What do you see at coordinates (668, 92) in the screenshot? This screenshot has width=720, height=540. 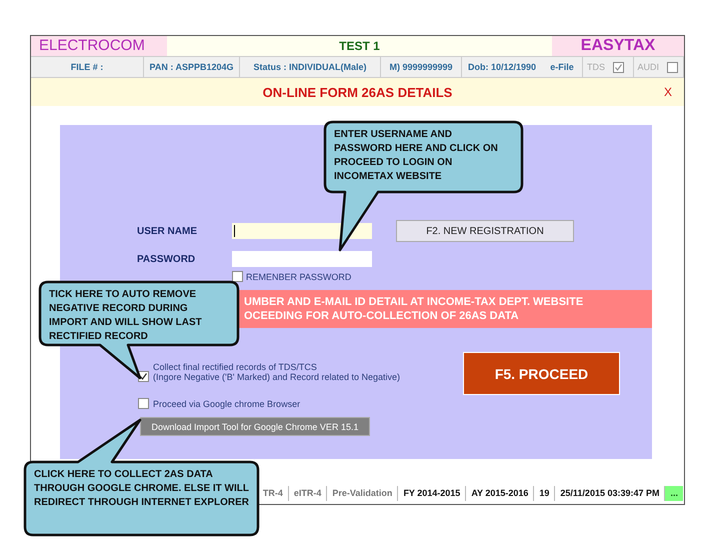 I see `close-button: X` at bounding box center [668, 92].